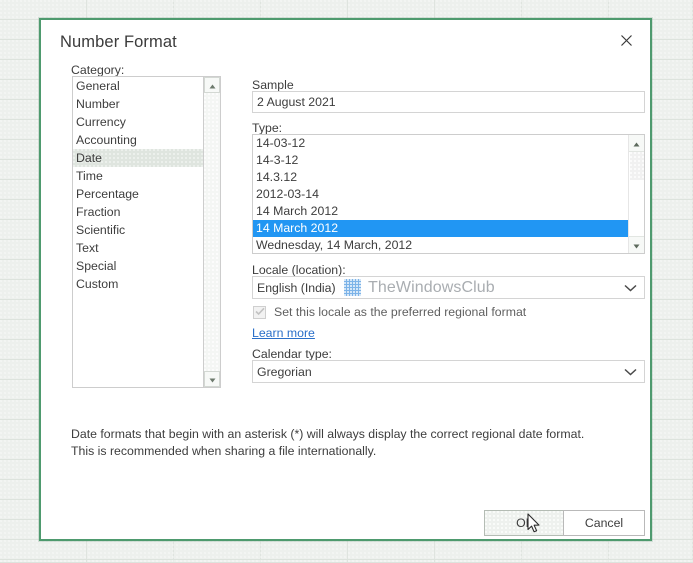  I want to click on category-item: Currency, so click(138, 122).